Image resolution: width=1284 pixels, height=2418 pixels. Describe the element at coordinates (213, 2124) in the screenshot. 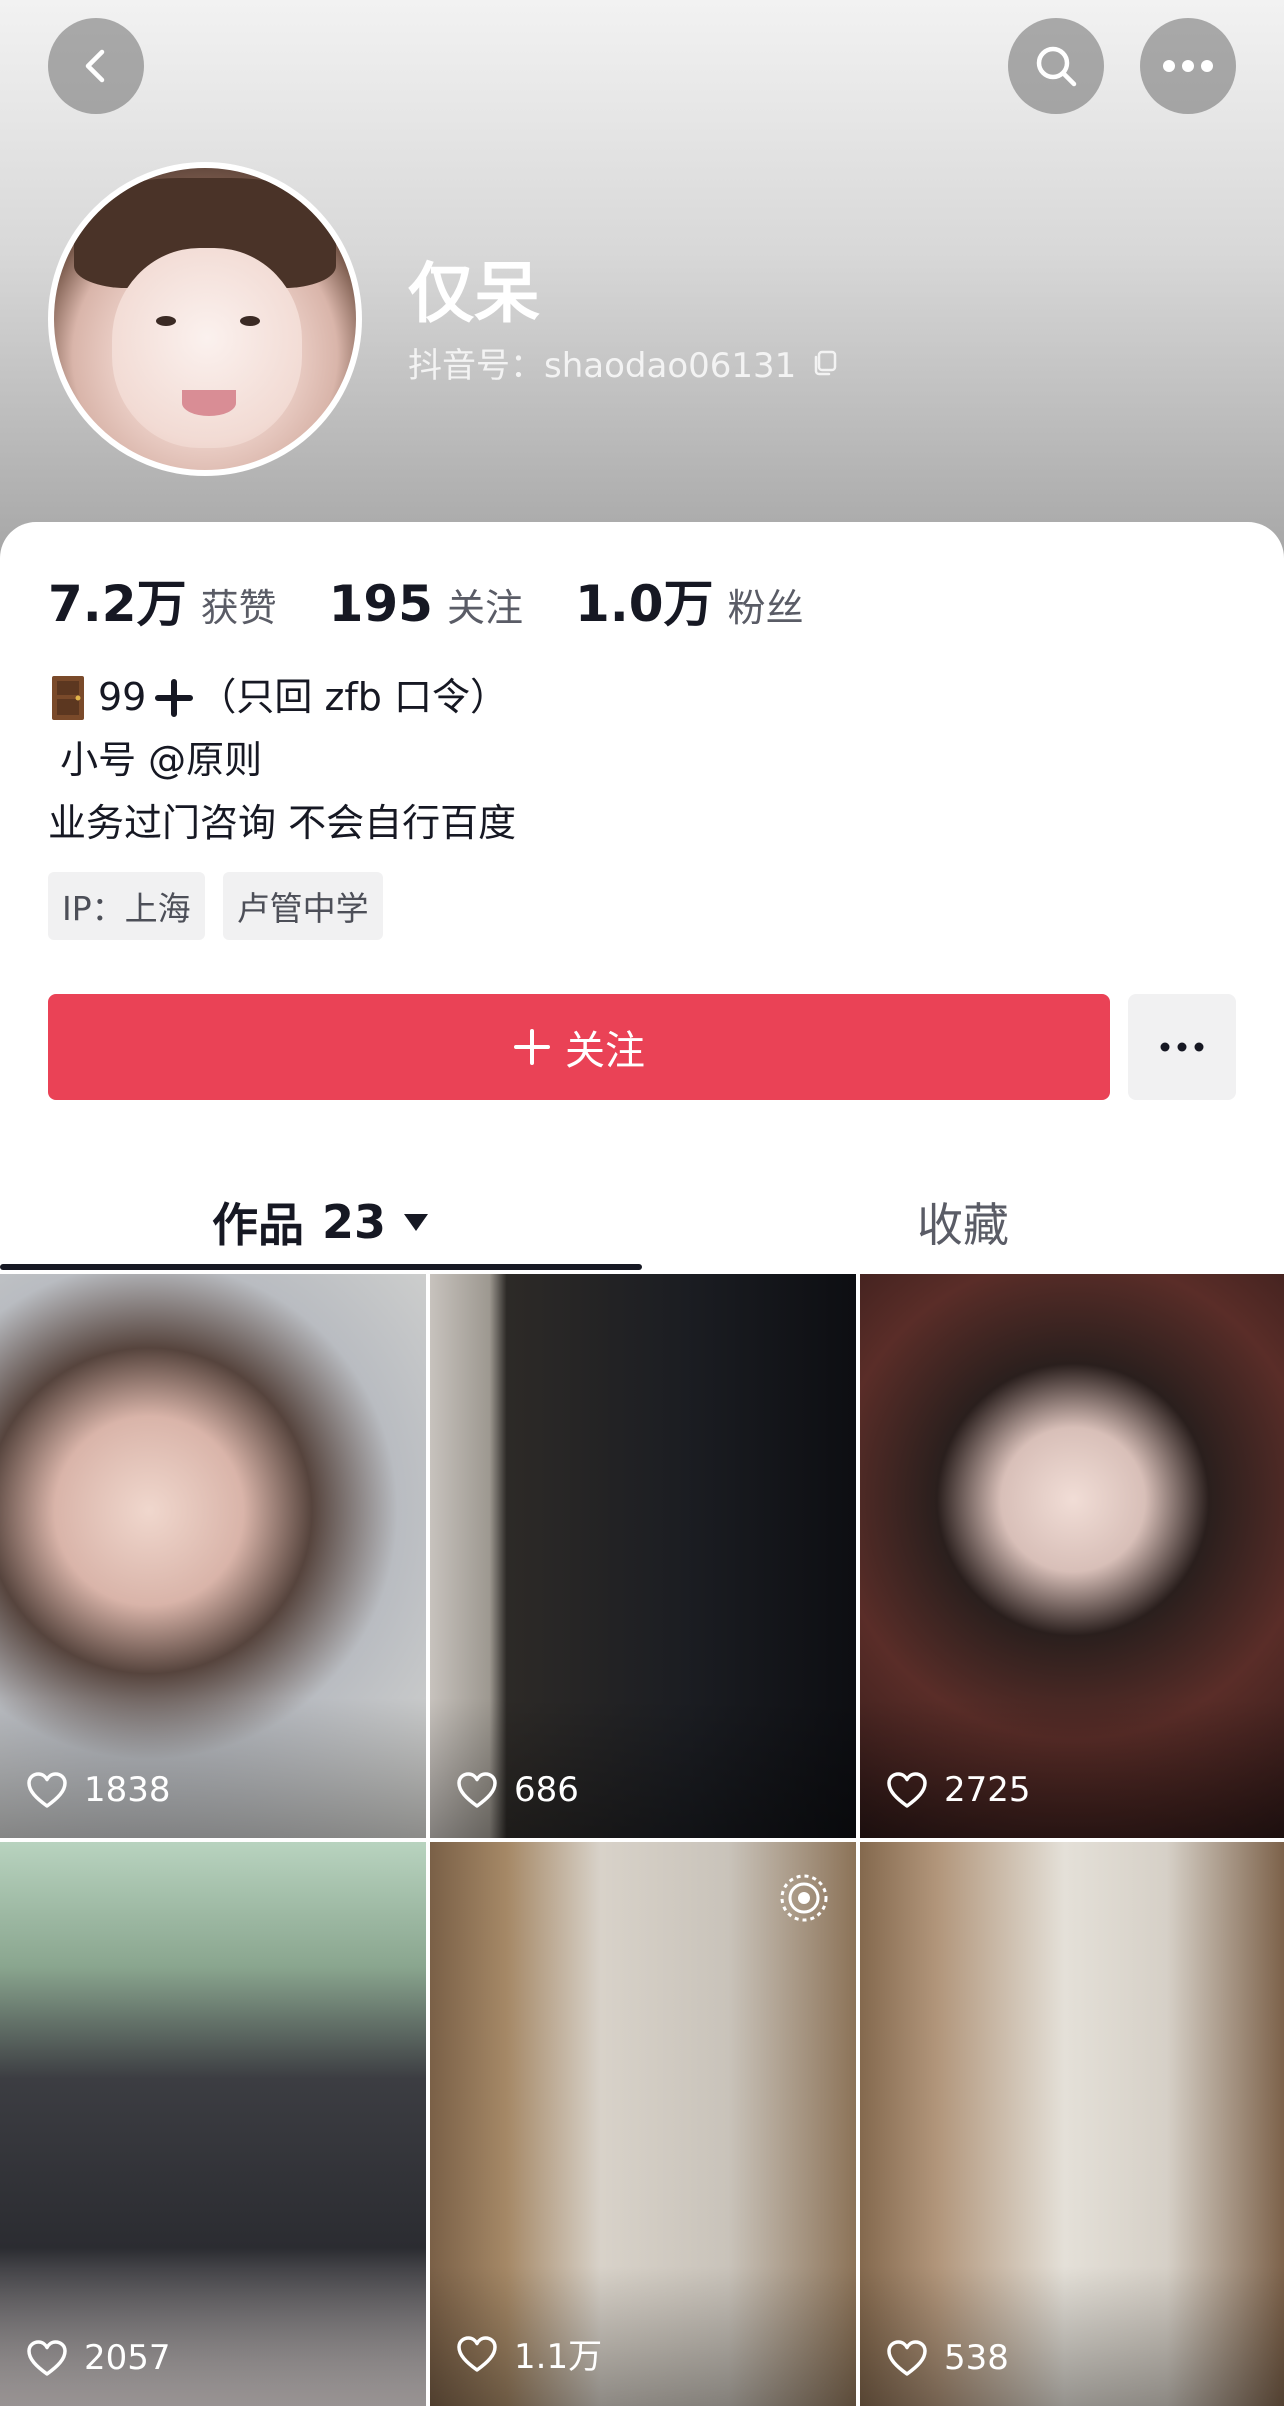

I see `video-tile: 2057` at that location.